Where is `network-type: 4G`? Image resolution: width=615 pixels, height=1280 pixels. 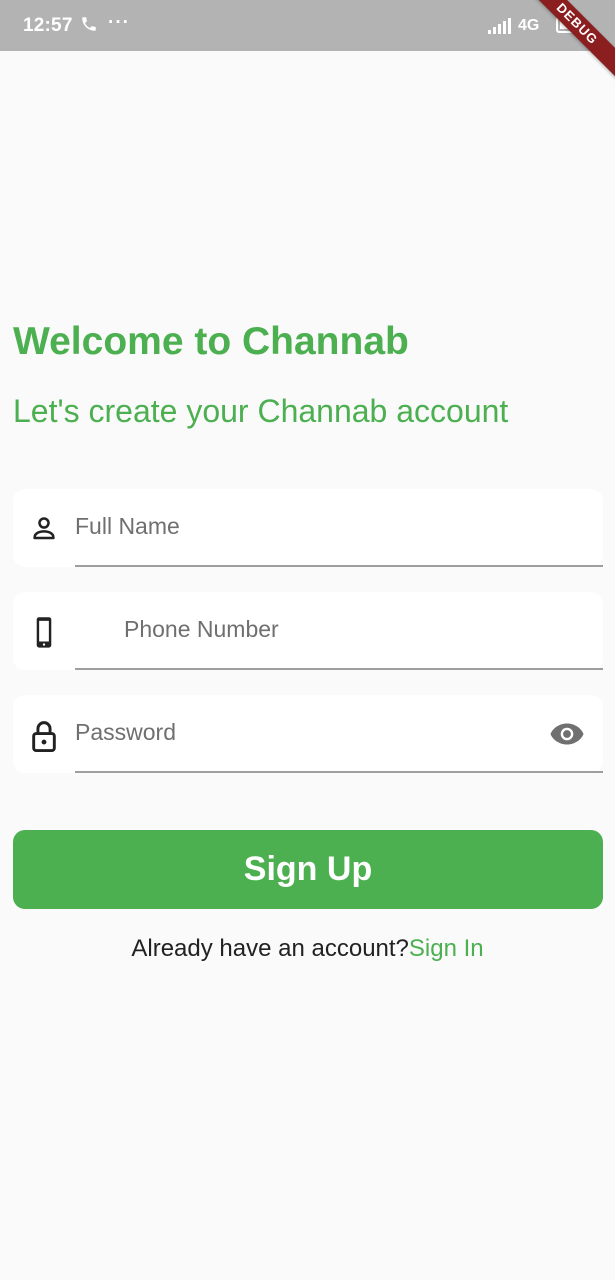
network-type: 4G is located at coordinates (529, 25).